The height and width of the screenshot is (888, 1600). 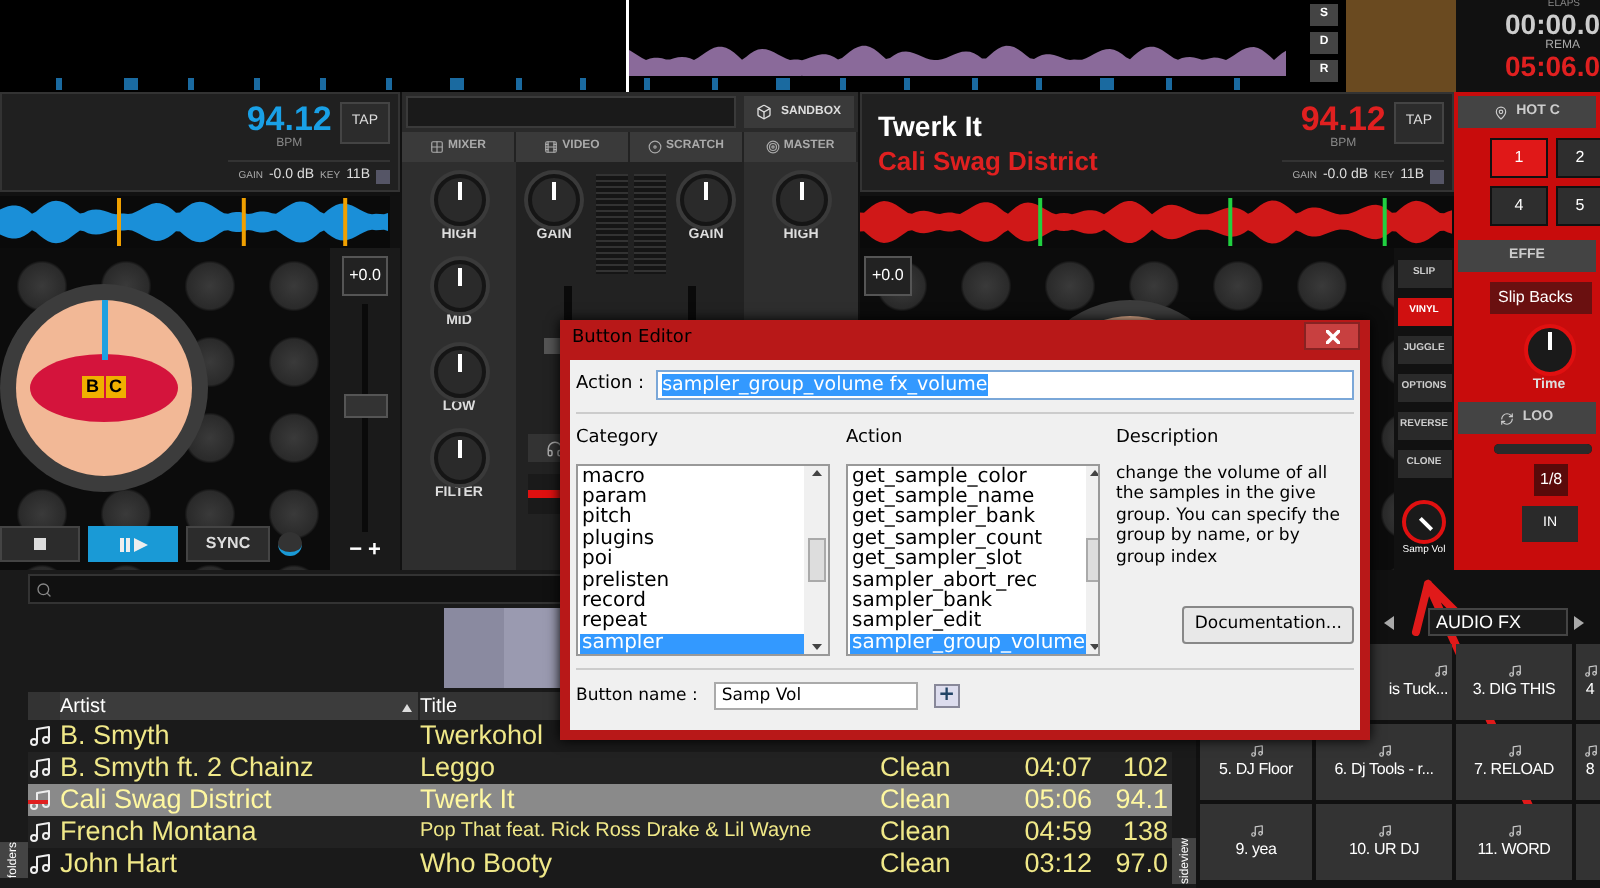 I want to click on action-label: Action :, so click(x=610, y=384).